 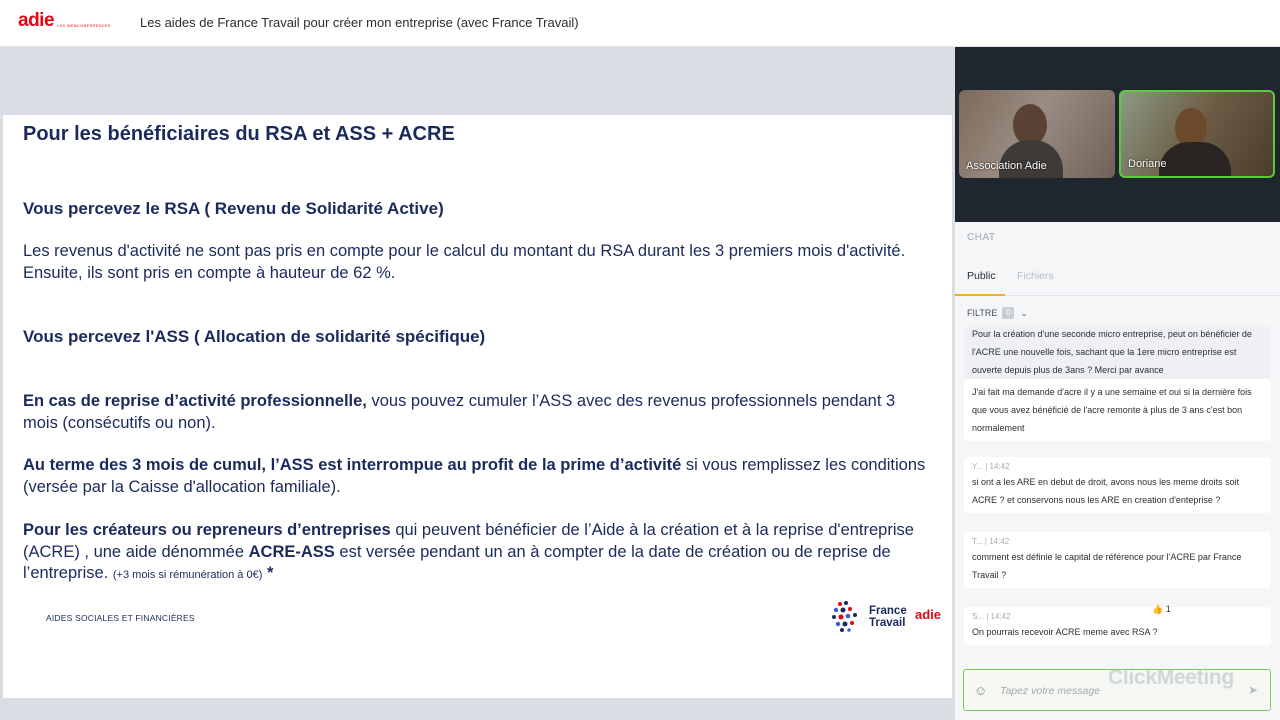 What do you see at coordinates (991, 466) in the screenshot?
I see `chat-message-meta: Y... | 14:42` at bounding box center [991, 466].